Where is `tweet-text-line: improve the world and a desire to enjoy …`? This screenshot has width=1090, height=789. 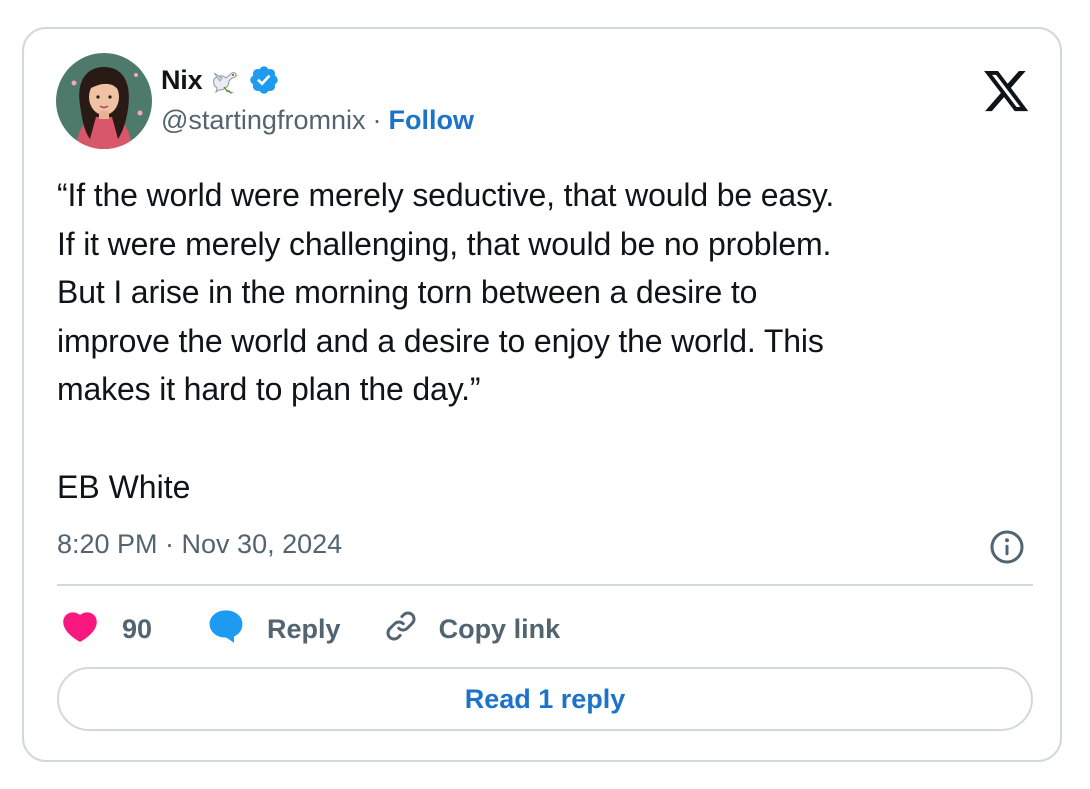 tweet-text-line: improve the world and a desire to enjoy … is located at coordinates (440, 340).